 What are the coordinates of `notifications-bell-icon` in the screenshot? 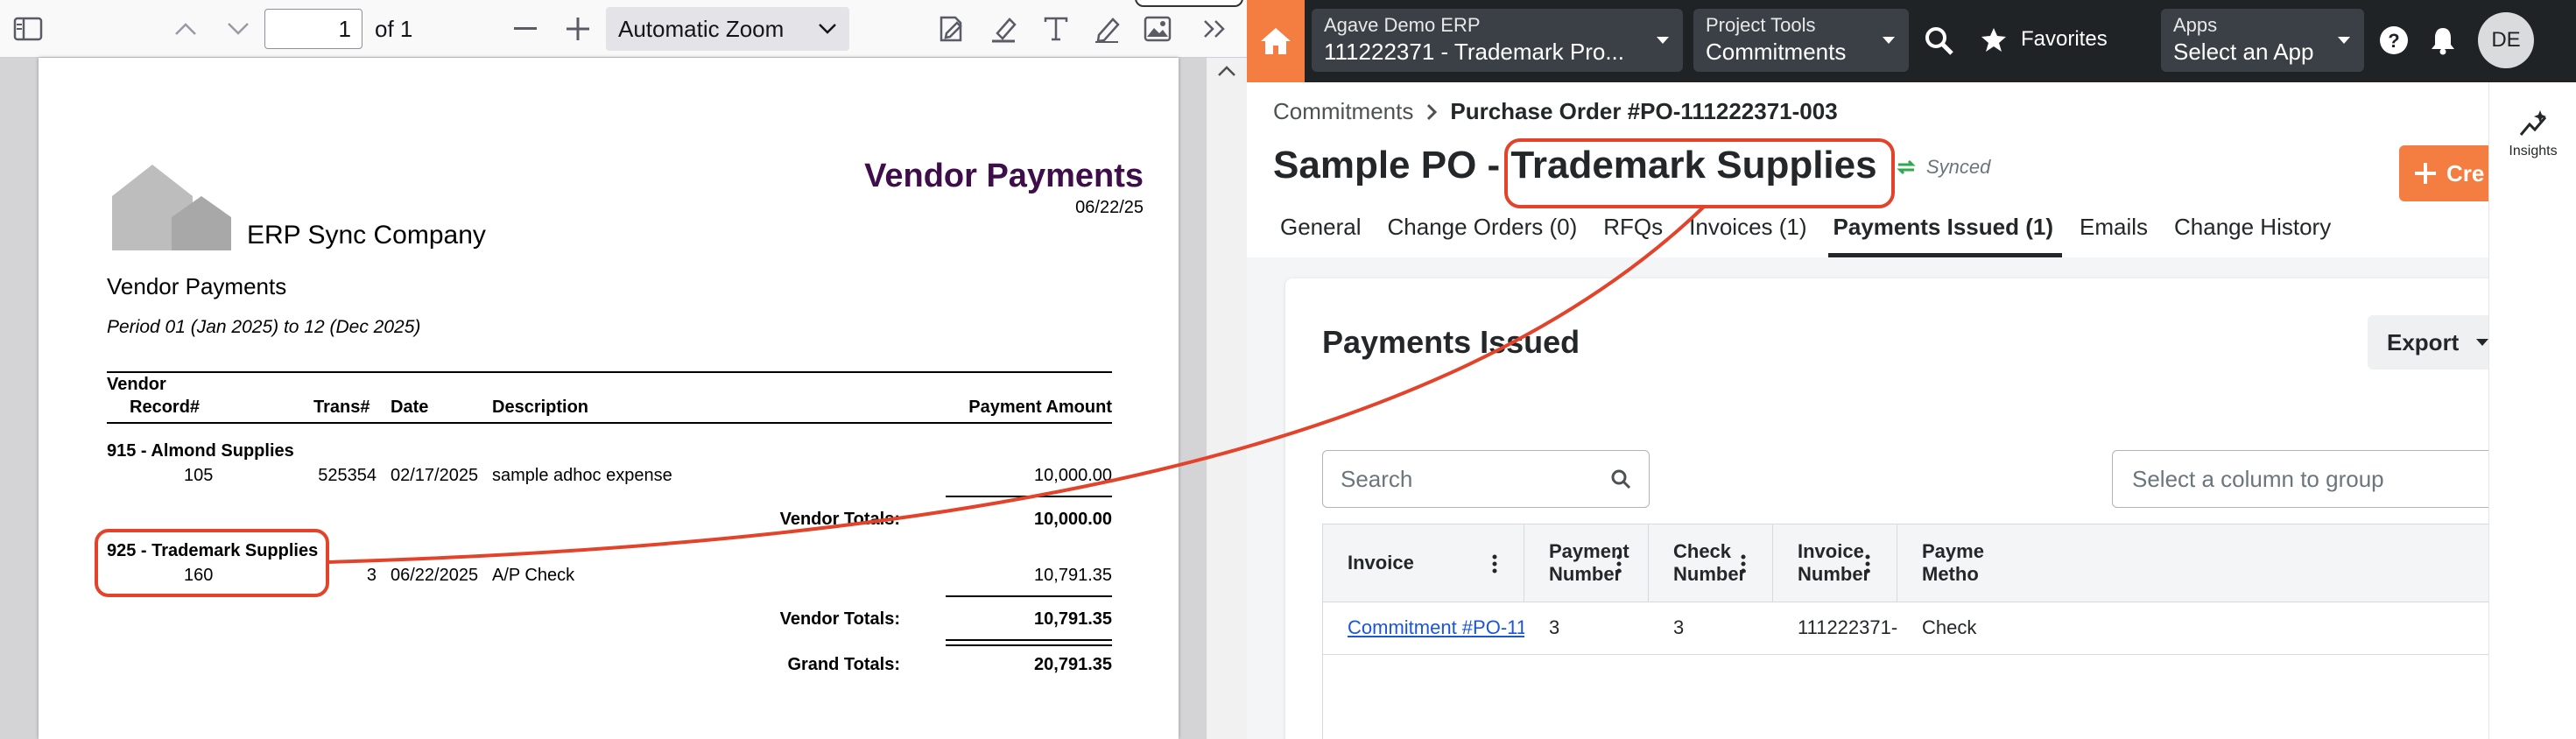 It's located at (2443, 40).